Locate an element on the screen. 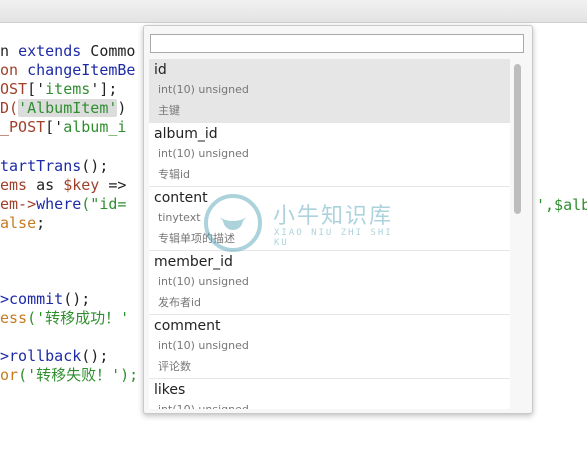  code-line: OST['items']; is located at coordinates (59, 89).